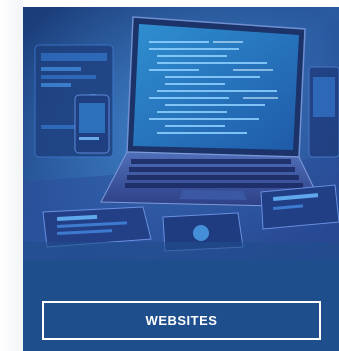 The image size is (339, 351). I want to click on page-margin, so click(11, 175).